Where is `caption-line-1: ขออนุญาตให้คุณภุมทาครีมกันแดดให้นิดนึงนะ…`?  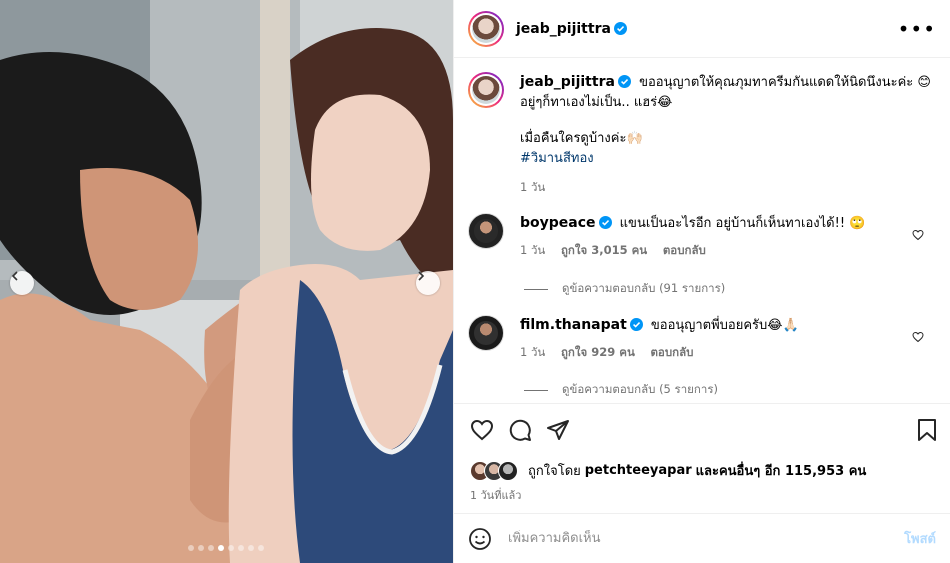 caption-line-1: ขออนุญาตให้คุณภุมทาครีมกันแดดให้นิดนึงนะ… is located at coordinates (785, 82).